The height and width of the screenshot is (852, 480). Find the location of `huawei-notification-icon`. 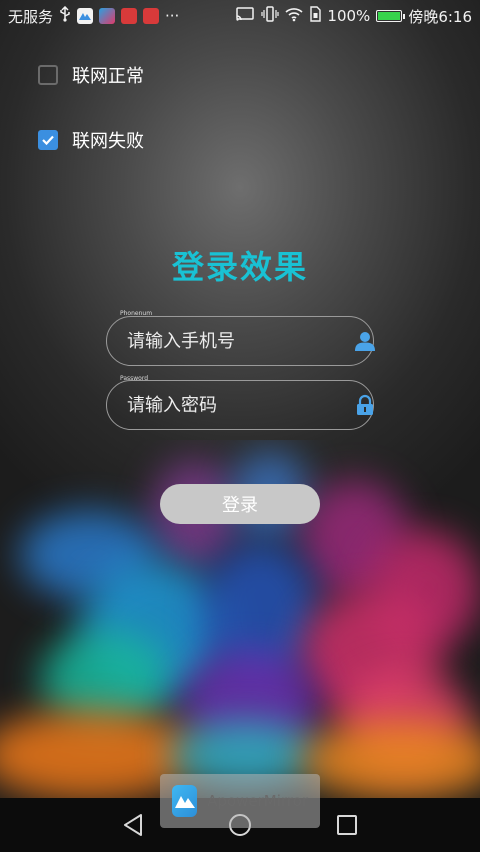

huawei-notification-icon is located at coordinates (129, 16).